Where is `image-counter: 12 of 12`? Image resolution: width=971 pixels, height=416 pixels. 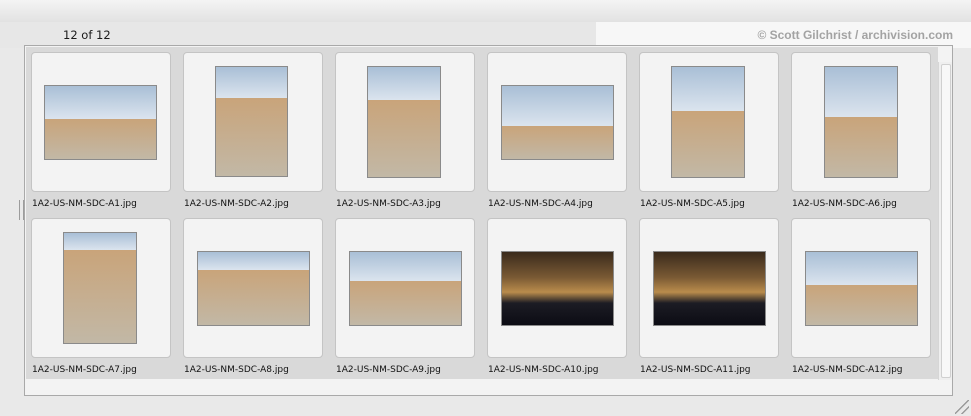 image-counter: 12 of 12 is located at coordinates (87, 35).